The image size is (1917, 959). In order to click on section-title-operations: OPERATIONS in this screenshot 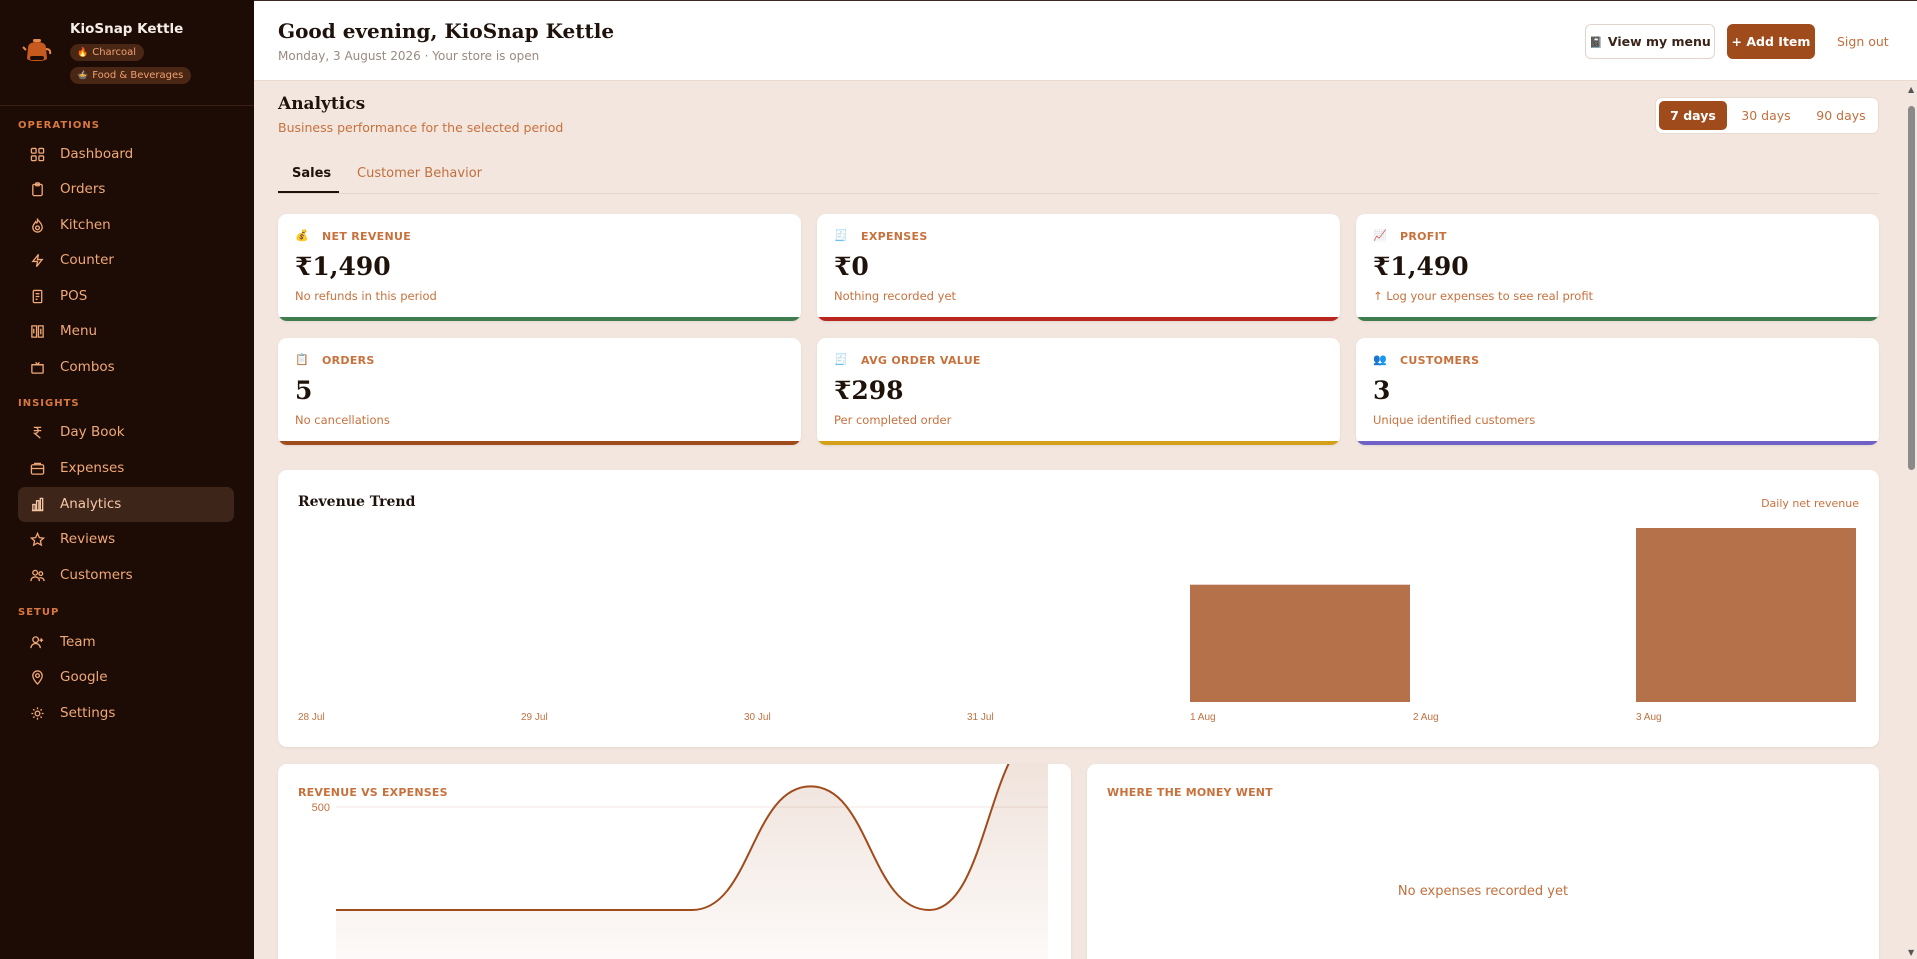, I will do `click(59, 125)`.